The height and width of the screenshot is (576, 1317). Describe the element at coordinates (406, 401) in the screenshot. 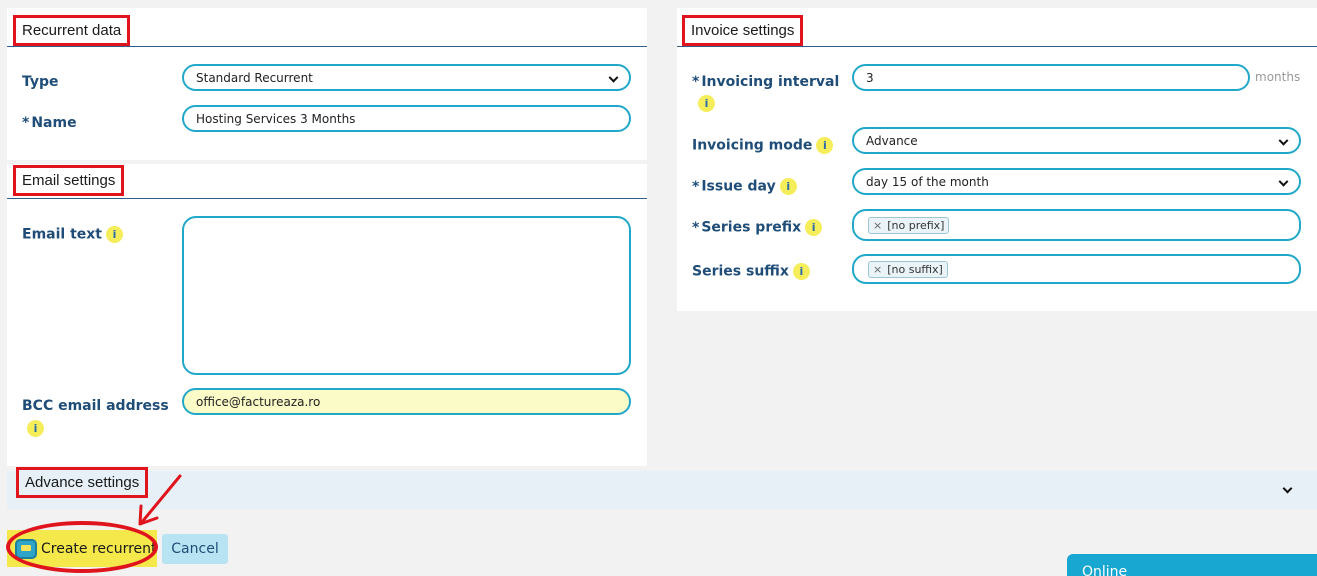

I see `bcc-email-input: office@factureaza.ro` at that location.